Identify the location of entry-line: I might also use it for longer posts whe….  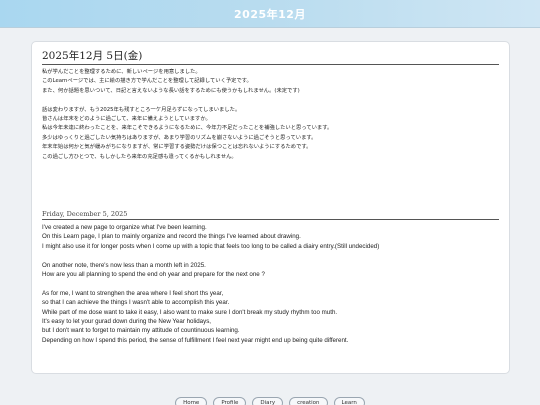
(211, 246).